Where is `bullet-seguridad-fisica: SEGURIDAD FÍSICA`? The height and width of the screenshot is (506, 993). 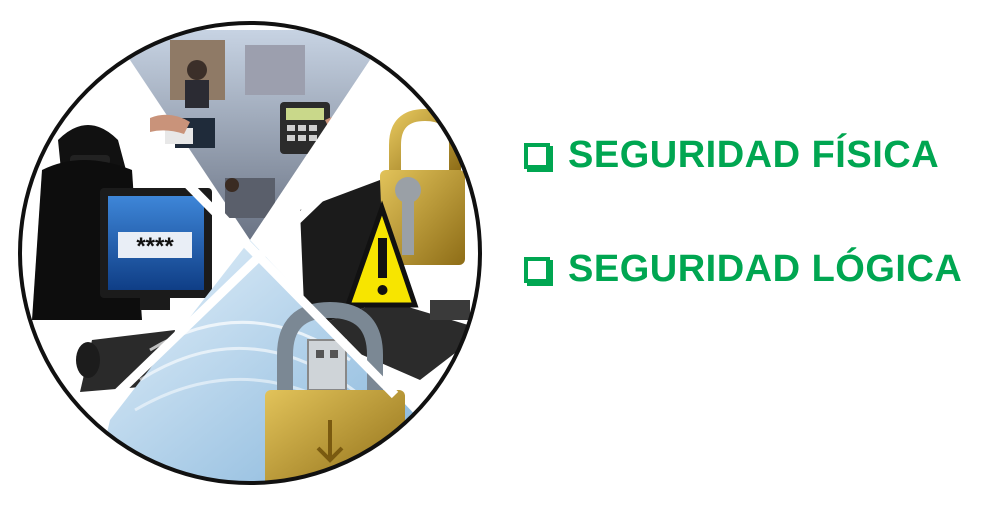
bullet-seguridad-fisica: SEGURIDAD FÍSICA is located at coordinates (731, 155).